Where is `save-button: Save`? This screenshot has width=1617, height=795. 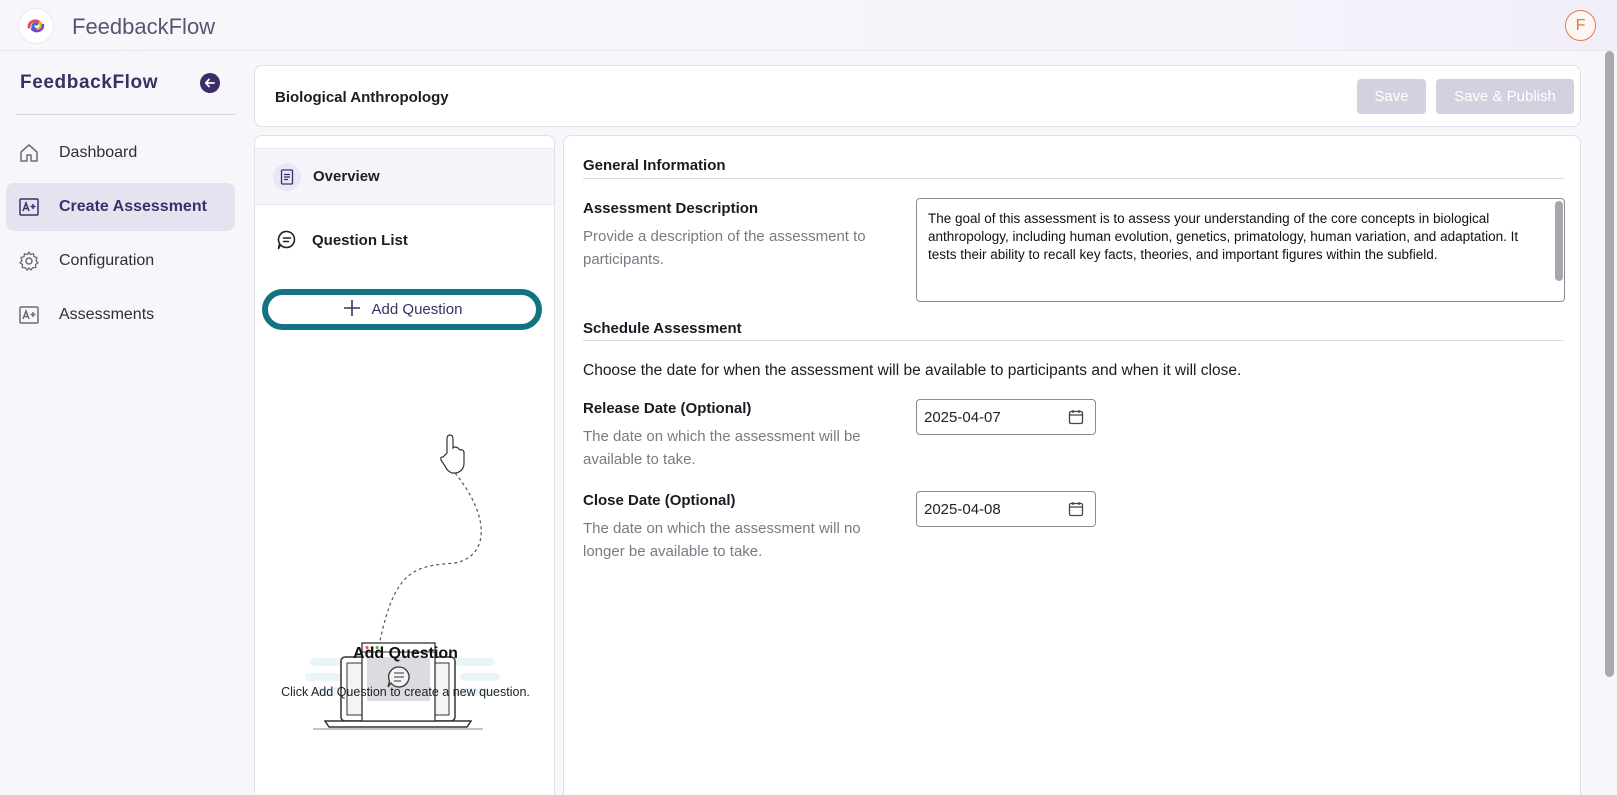 save-button: Save is located at coordinates (1391, 96).